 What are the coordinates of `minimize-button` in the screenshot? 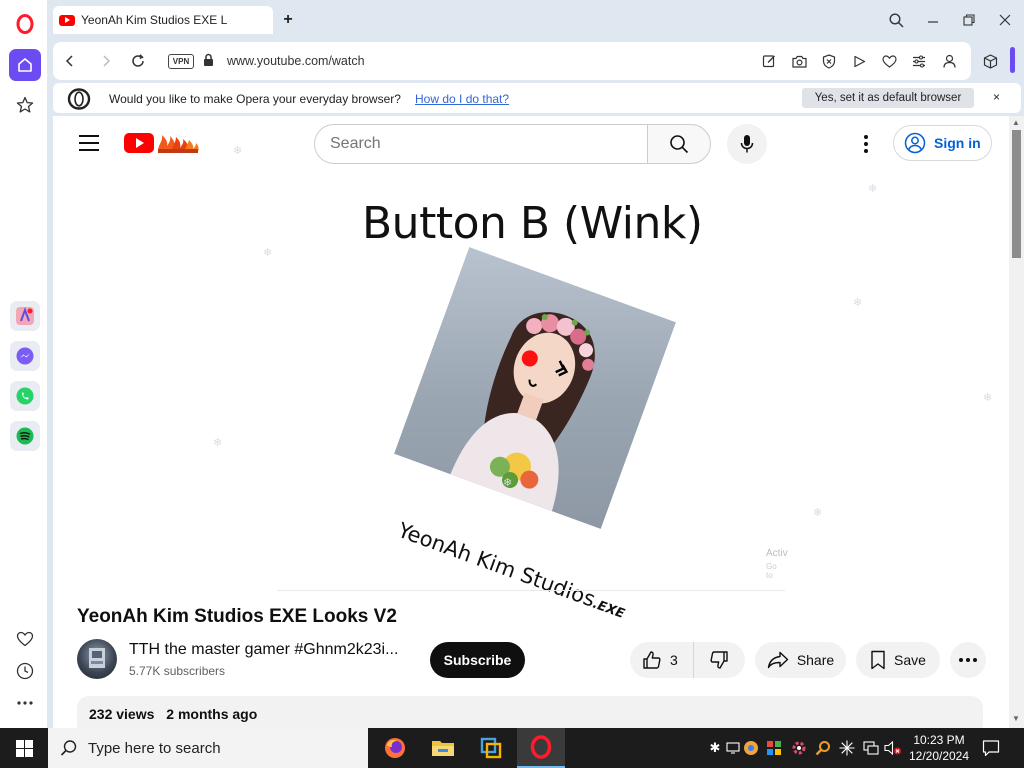 It's located at (933, 20).